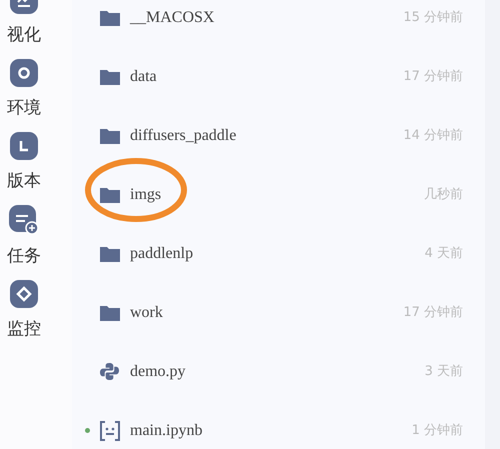 This screenshot has height=449, width=500. Describe the element at coordinates (143, 76) in the screenshot. I see `file-name: data` at that location.